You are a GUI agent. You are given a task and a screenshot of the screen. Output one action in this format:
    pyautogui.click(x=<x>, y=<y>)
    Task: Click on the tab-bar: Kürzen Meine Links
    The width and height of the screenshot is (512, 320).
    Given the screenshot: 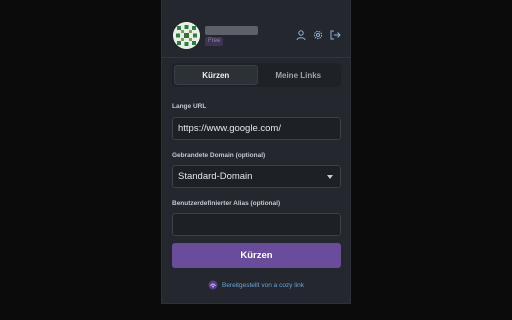 What is the action you would take?
    pyautogui.click(x=256, y=75)
    